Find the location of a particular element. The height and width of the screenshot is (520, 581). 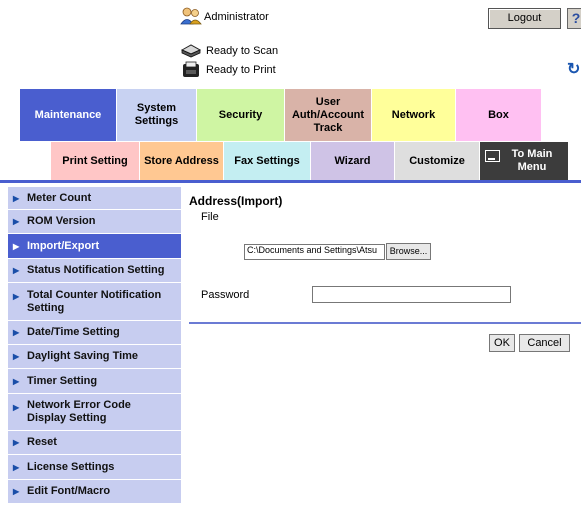

tab-label: System Settings is located at coordinates (156, 114).